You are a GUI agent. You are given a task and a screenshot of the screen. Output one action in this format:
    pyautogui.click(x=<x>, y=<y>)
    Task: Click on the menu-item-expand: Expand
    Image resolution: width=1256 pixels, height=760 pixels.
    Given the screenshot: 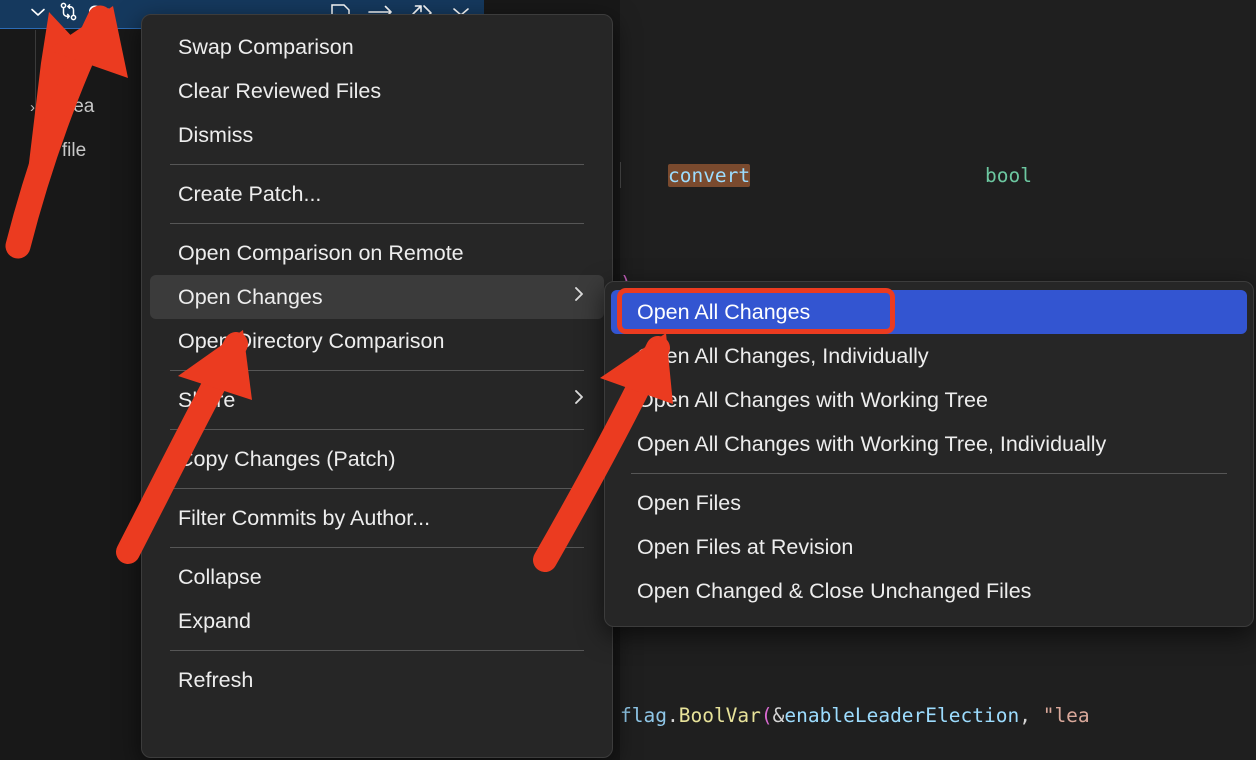 What is the action you would take?
    pyautogui.click(x=377, y=621)
    